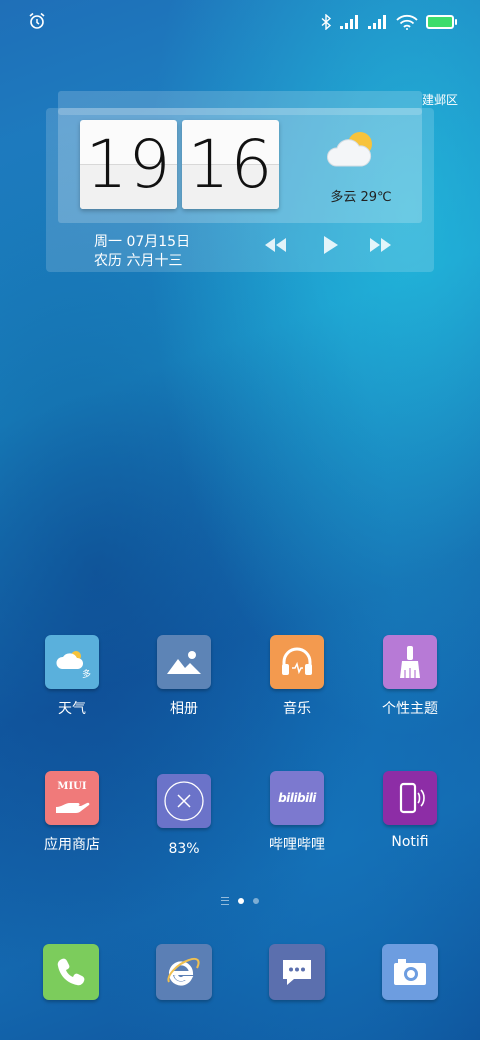  I want to click on app-weather: 多 天气, so click(72, 676).